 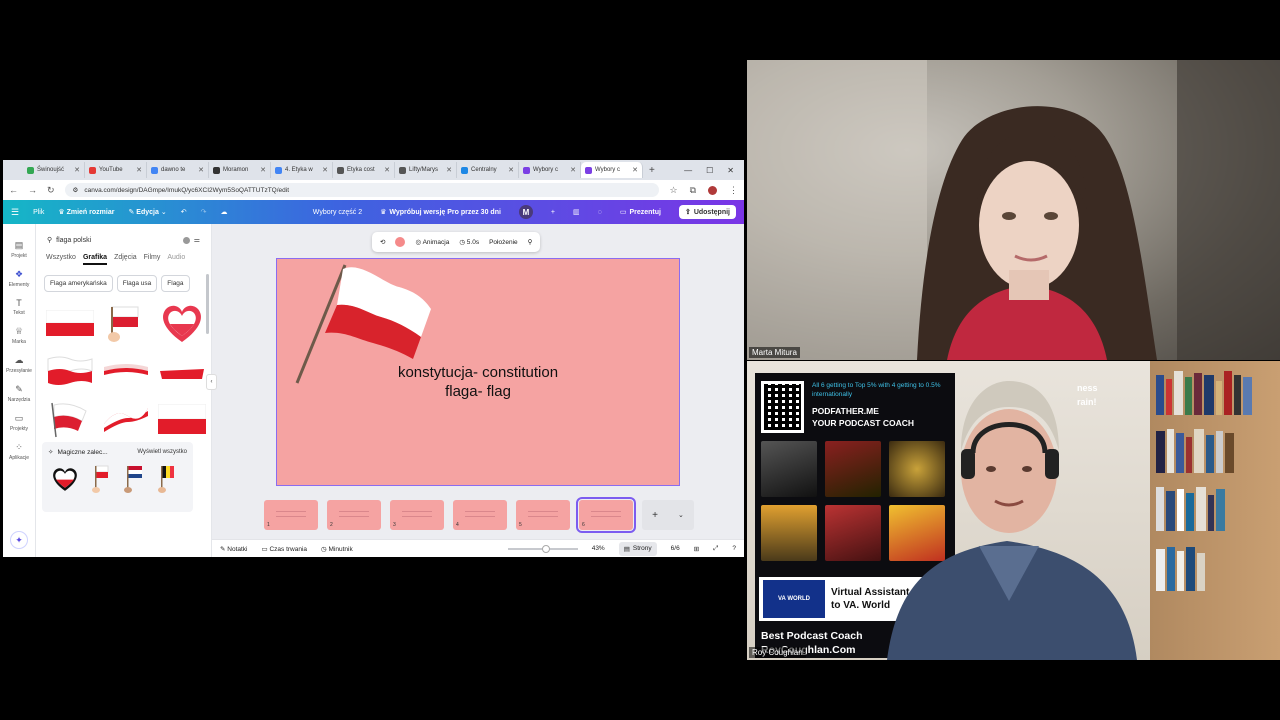 I want to click on page-thumbnail: 2, so click(x=354, y=515).